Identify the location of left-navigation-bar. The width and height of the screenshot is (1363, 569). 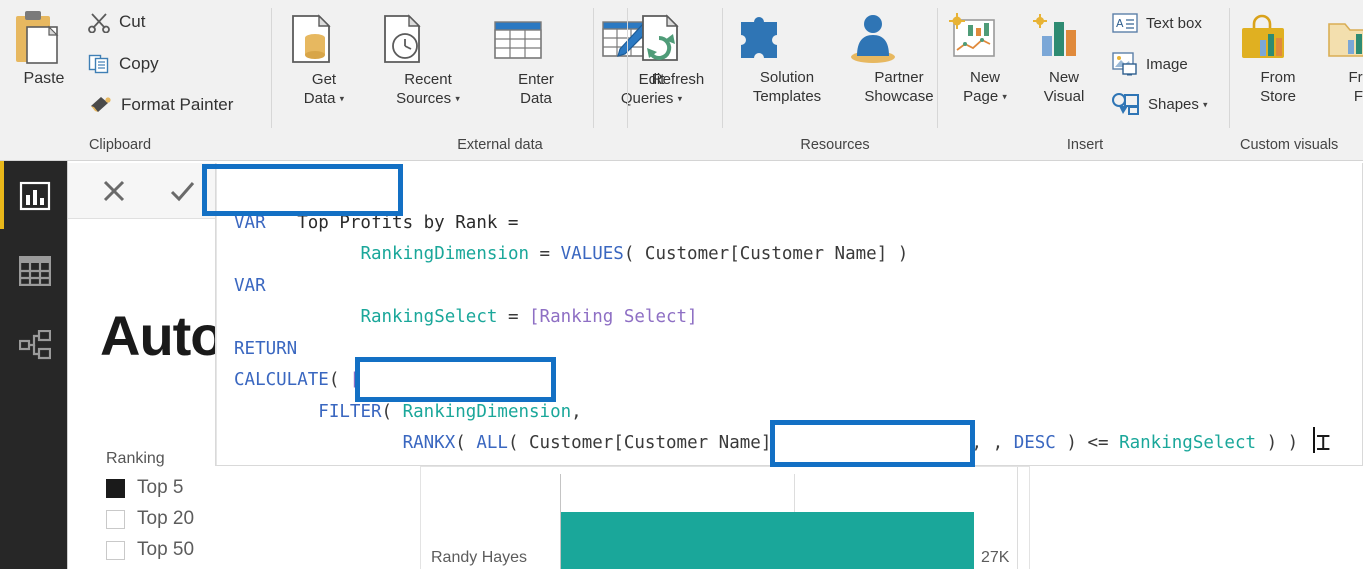
(34, 365).